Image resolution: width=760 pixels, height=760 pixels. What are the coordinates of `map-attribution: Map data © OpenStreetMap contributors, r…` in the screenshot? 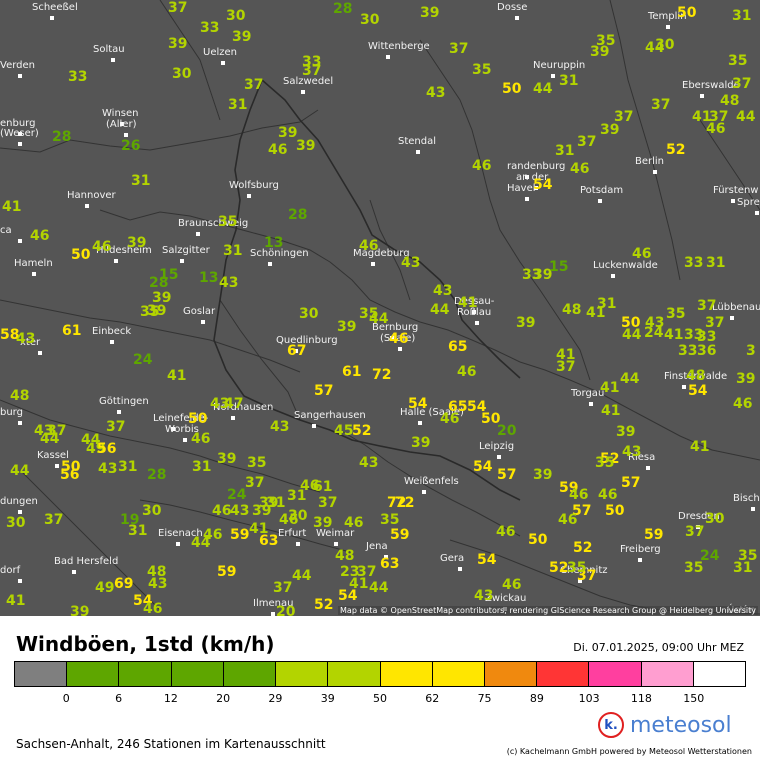 It's located at (548, 610).